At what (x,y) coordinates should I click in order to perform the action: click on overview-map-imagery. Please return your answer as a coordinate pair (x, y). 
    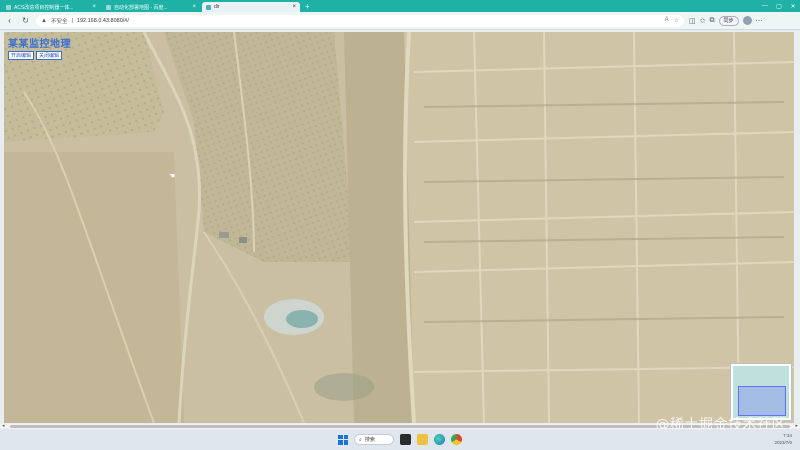
    Looking at the image, I should click on (761, 392).